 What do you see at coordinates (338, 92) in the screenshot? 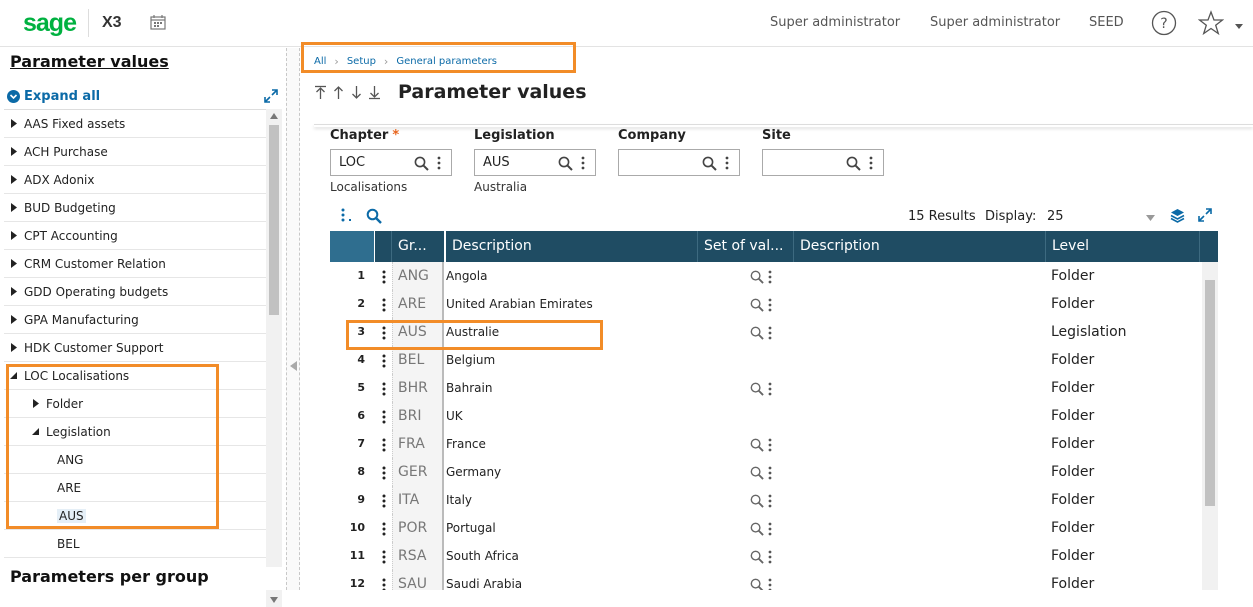
I see `previous-record-icon` at bounding box center [338, 92].